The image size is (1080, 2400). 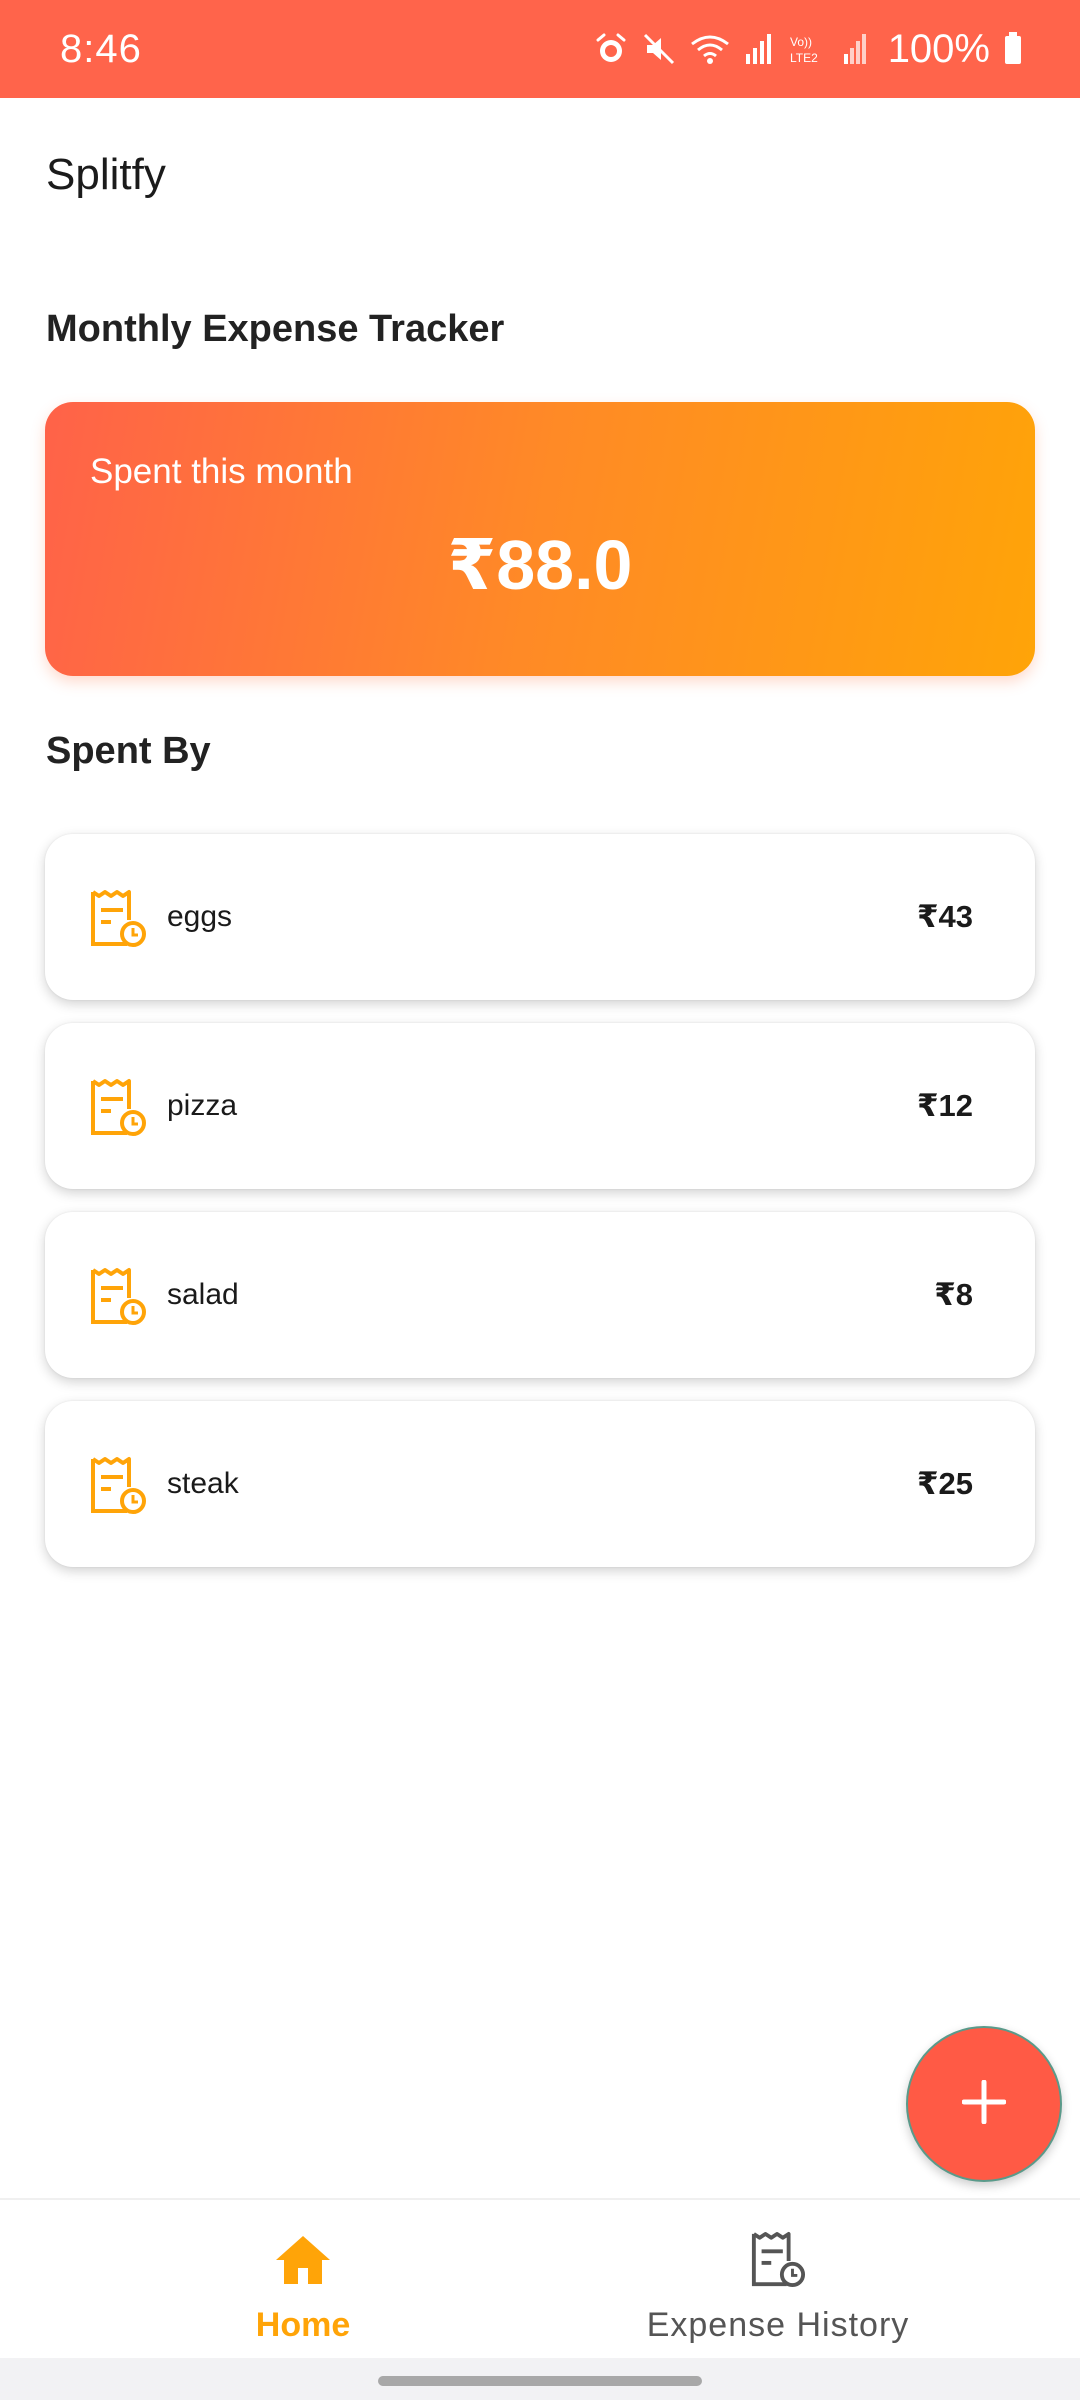 I want to click on gesture-handle, so click(x=540, y=2381).